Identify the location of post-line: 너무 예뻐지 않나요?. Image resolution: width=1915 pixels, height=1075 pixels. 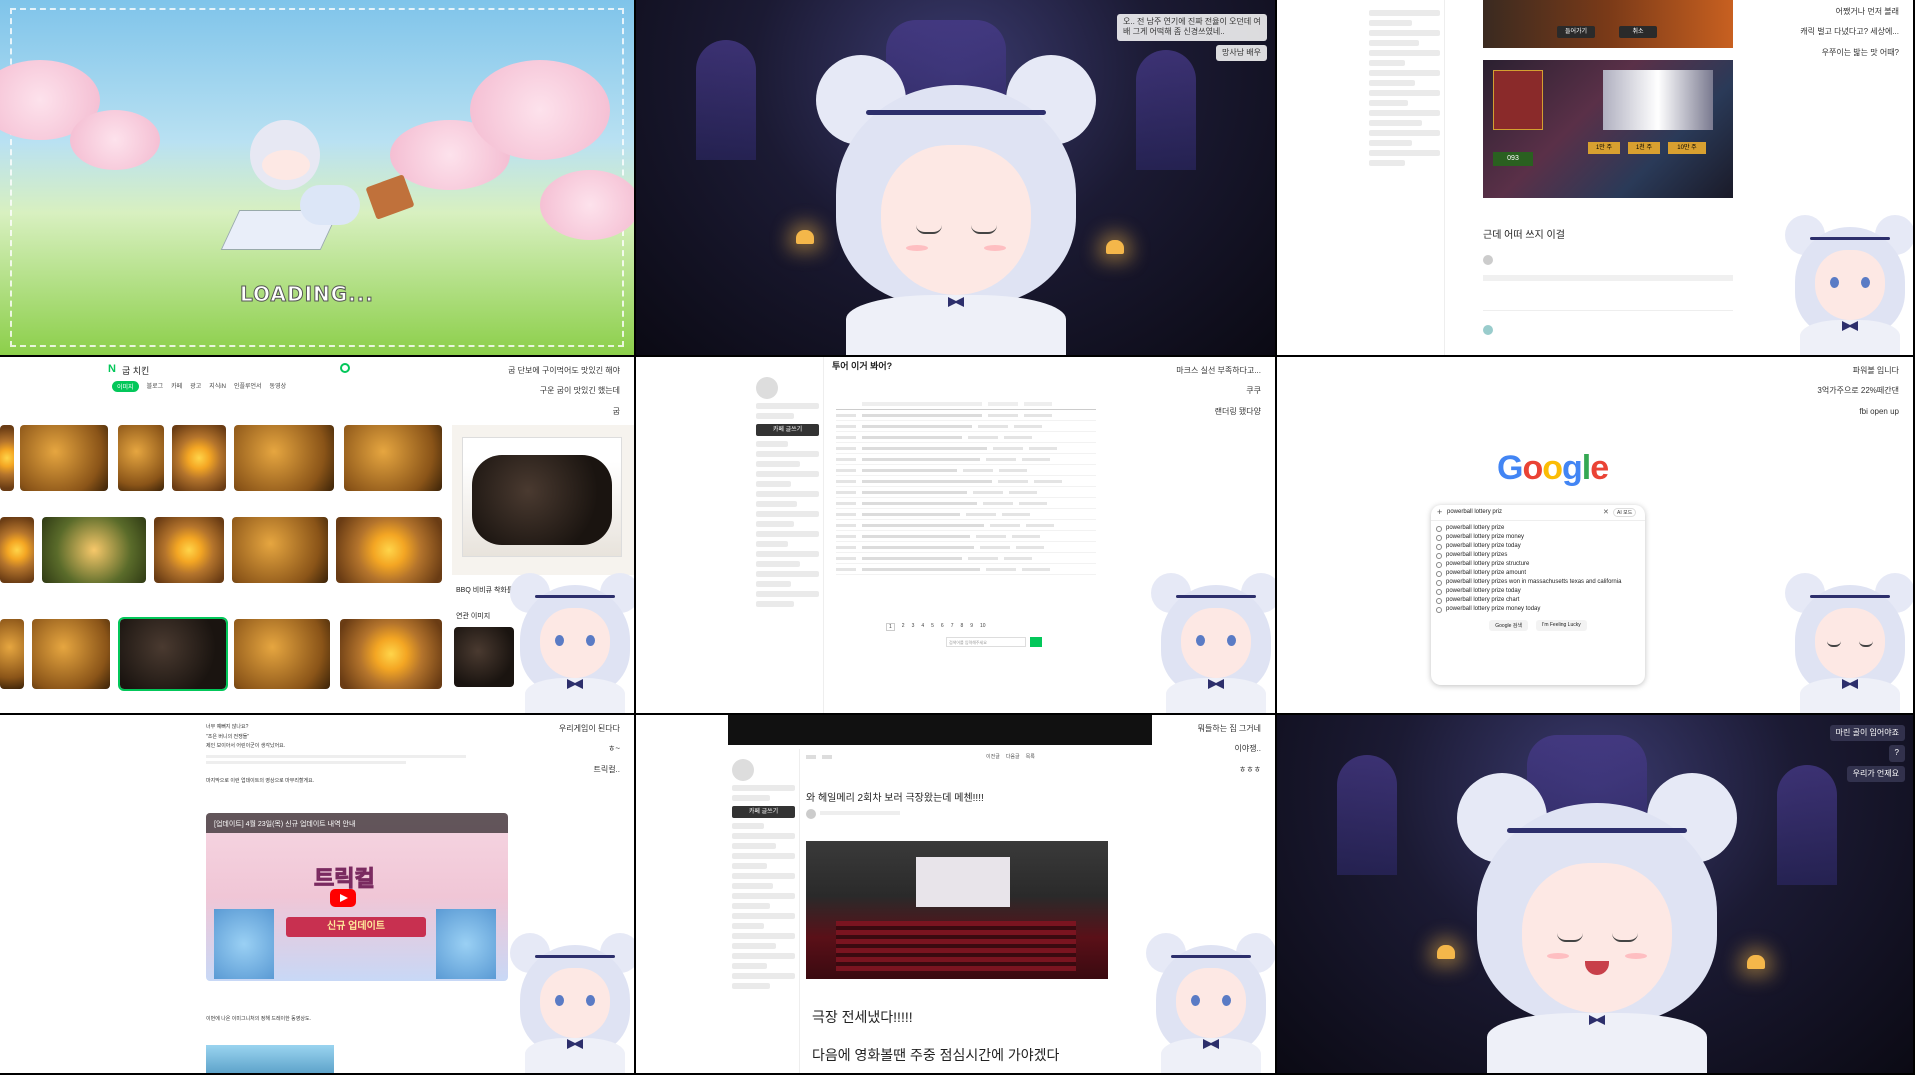
(227, 727).